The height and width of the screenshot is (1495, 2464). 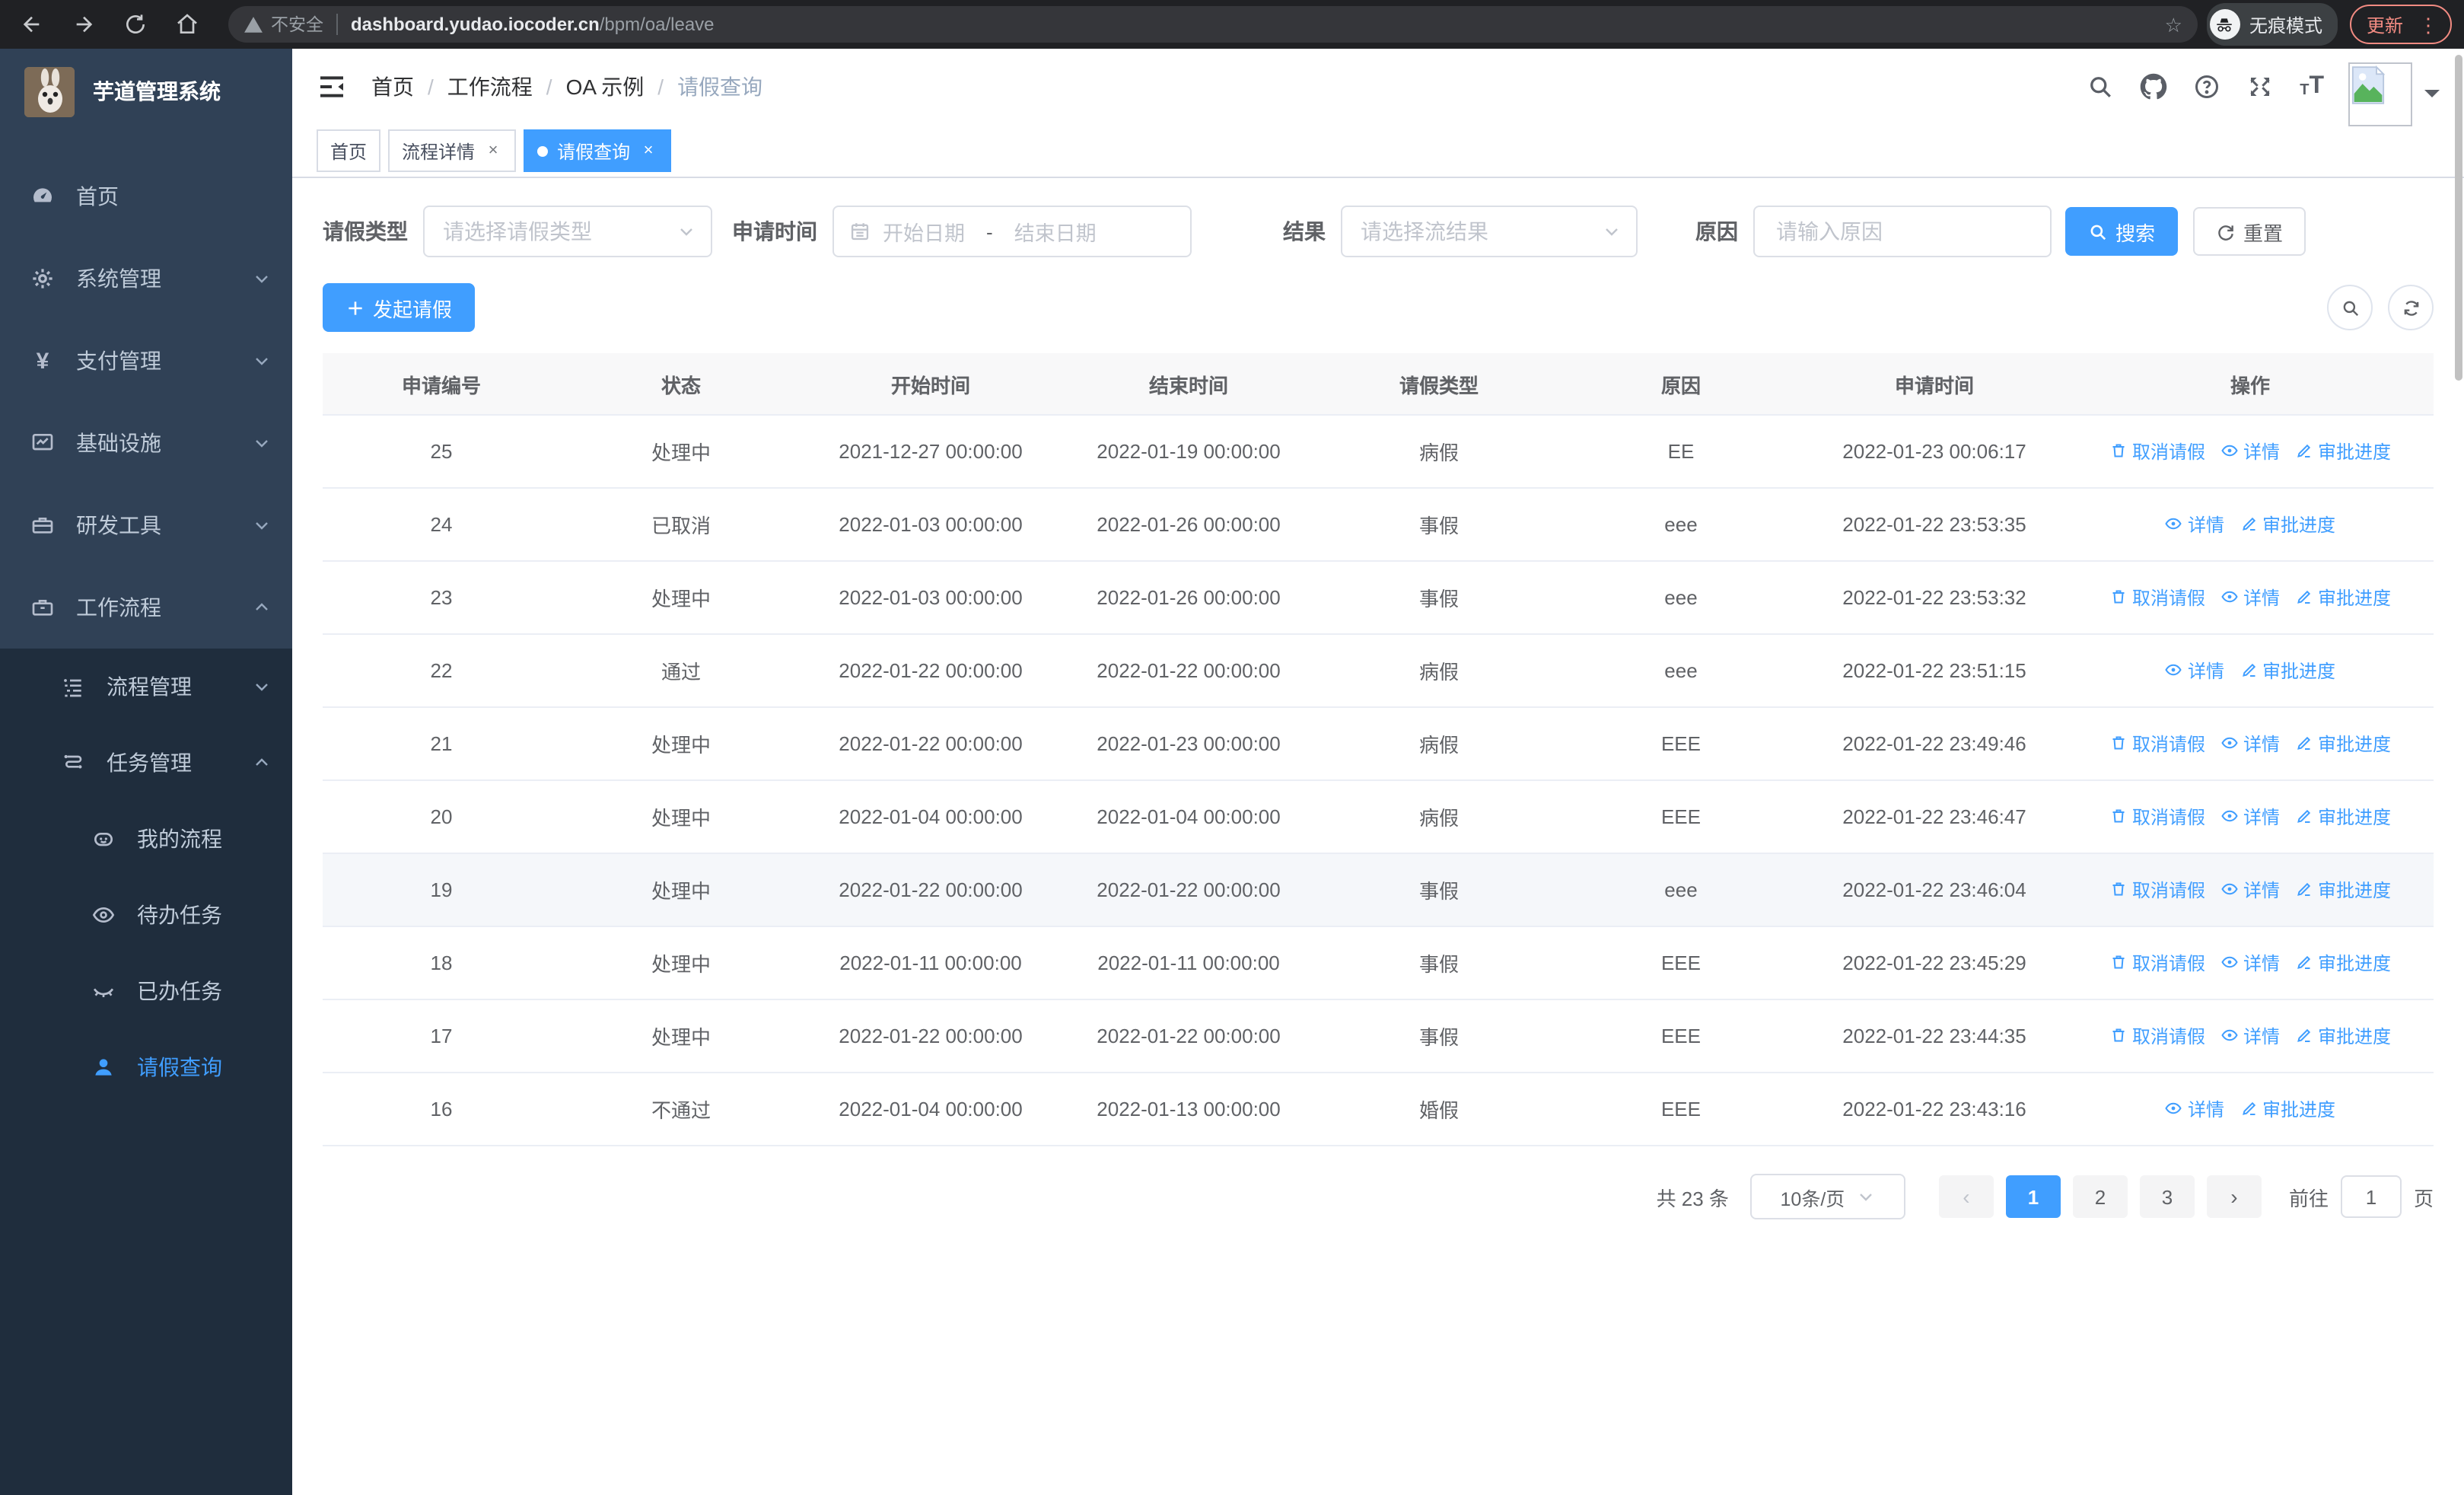 What do you see at coordinates (146, 92) in the screenshot?
I see `app-logo-row: 芋道管理系统` at bounding box center [146, 92].